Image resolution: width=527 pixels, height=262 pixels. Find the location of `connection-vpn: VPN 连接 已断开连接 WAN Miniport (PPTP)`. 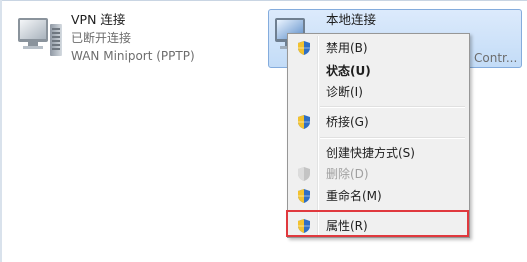

connection-vpn: VPN 连接 已断开连接 WAN Miniport (PPTP) is located at coordinates (139, 40).